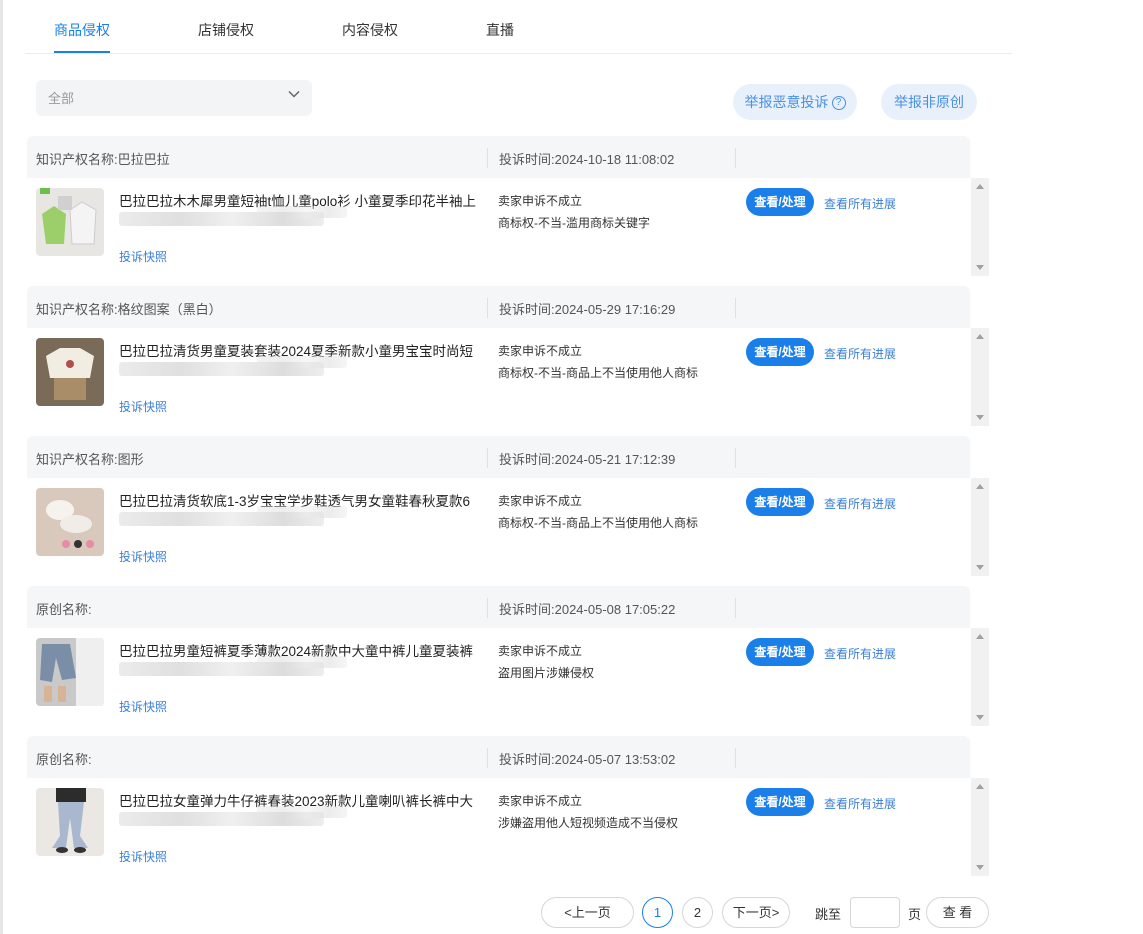  I want to click on complaint-card-header: 知识产权名称:格纹图案（黑白） 投诉时间:2024-05-29 17:16:29, so click(498, 307).